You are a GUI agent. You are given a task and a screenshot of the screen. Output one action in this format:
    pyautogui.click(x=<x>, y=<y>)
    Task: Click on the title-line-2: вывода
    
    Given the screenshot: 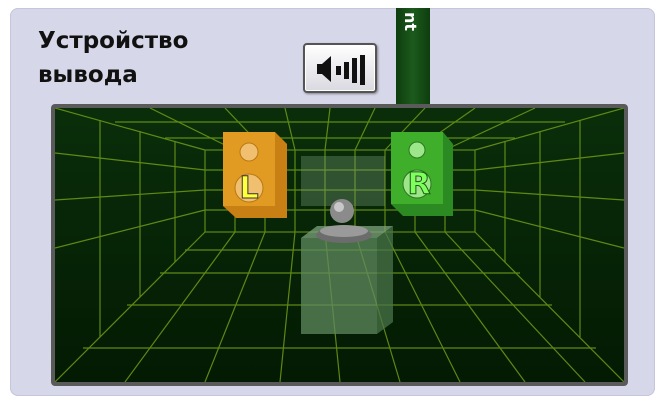 What is the action you would take?
    pyautogui.click(x=88, y=75)
    